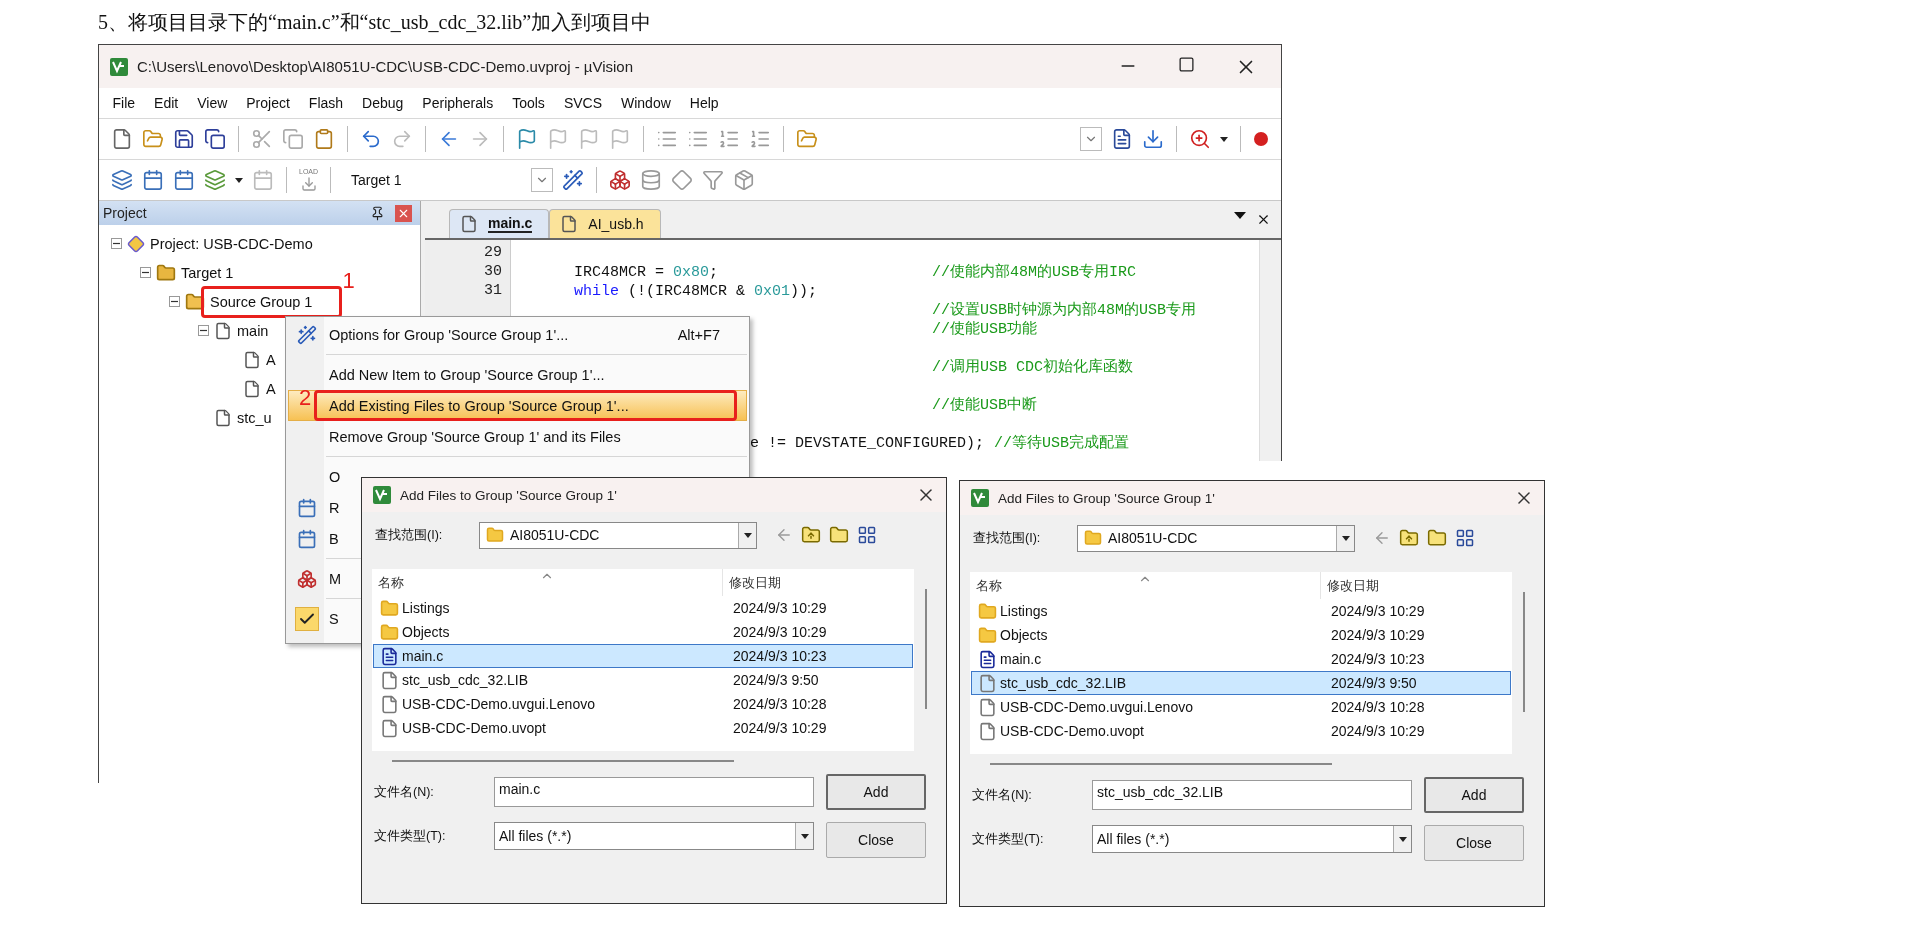 The height and width of the screenshot is (927, 1914). What do you see at coordinates (493, 271) in the screenshot?
I see `line-number: 30` at bounding box center [493, 271].